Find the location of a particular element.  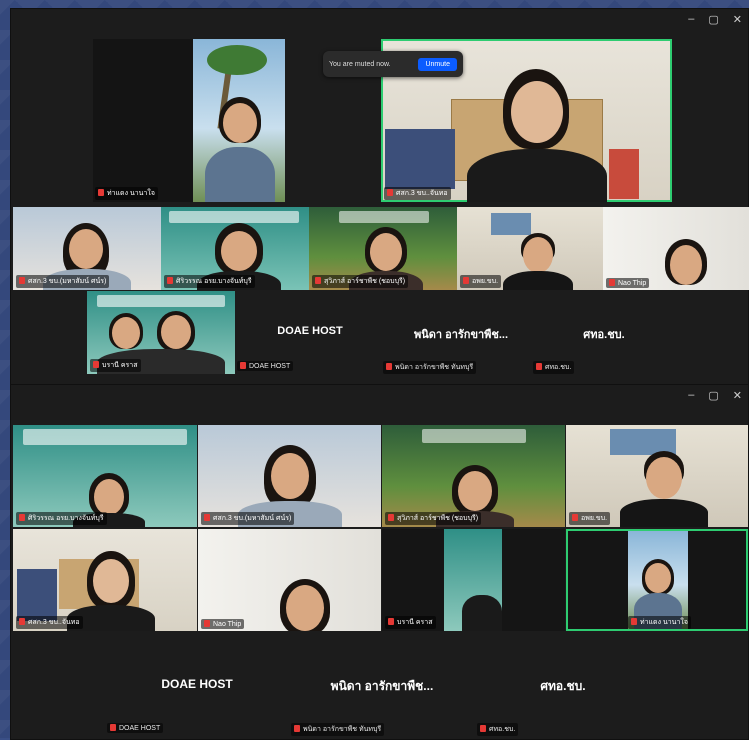

video-tile-participant is located at coordinates (239, 120).